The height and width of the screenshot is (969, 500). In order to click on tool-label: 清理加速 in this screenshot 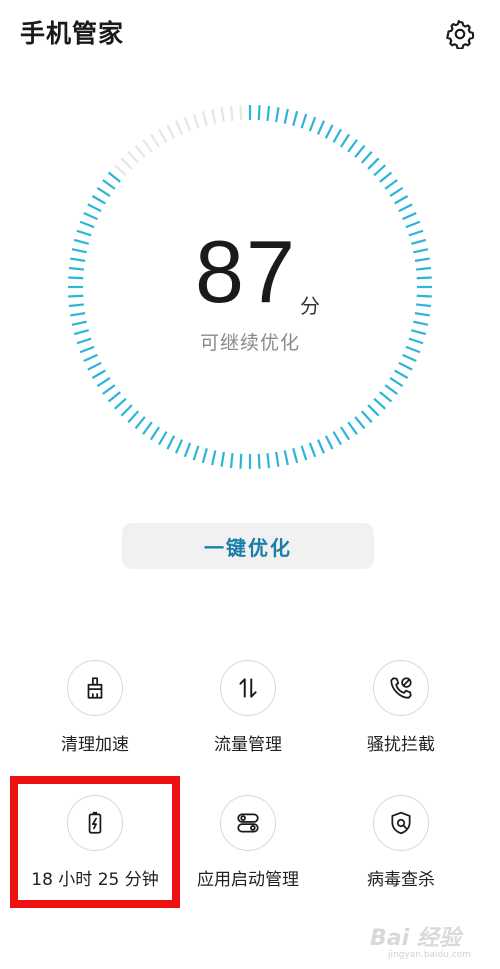, I will do `click(95, 745)`.